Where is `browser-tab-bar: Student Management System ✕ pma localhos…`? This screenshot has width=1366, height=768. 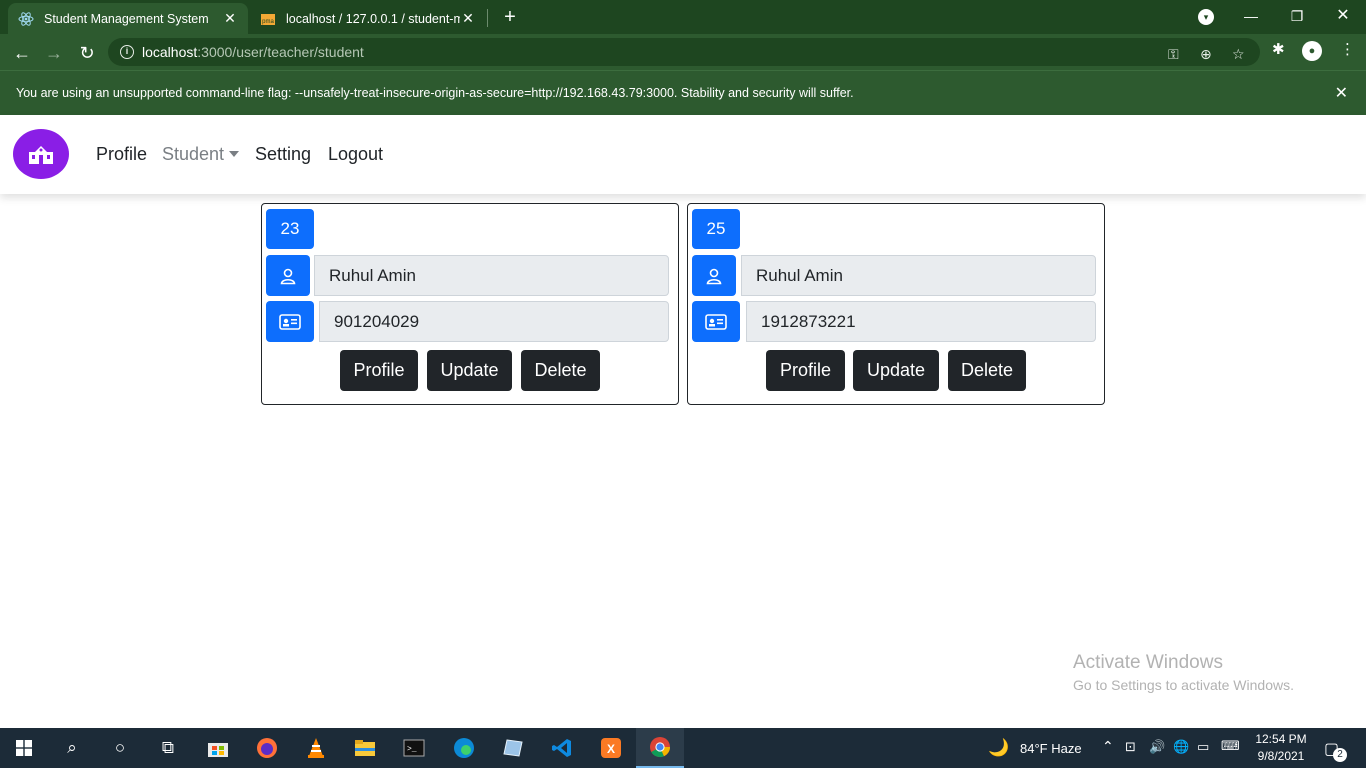 browser-tab-bar: Student Management System ✕ pma localhos… is located at coordinates (683, 17).